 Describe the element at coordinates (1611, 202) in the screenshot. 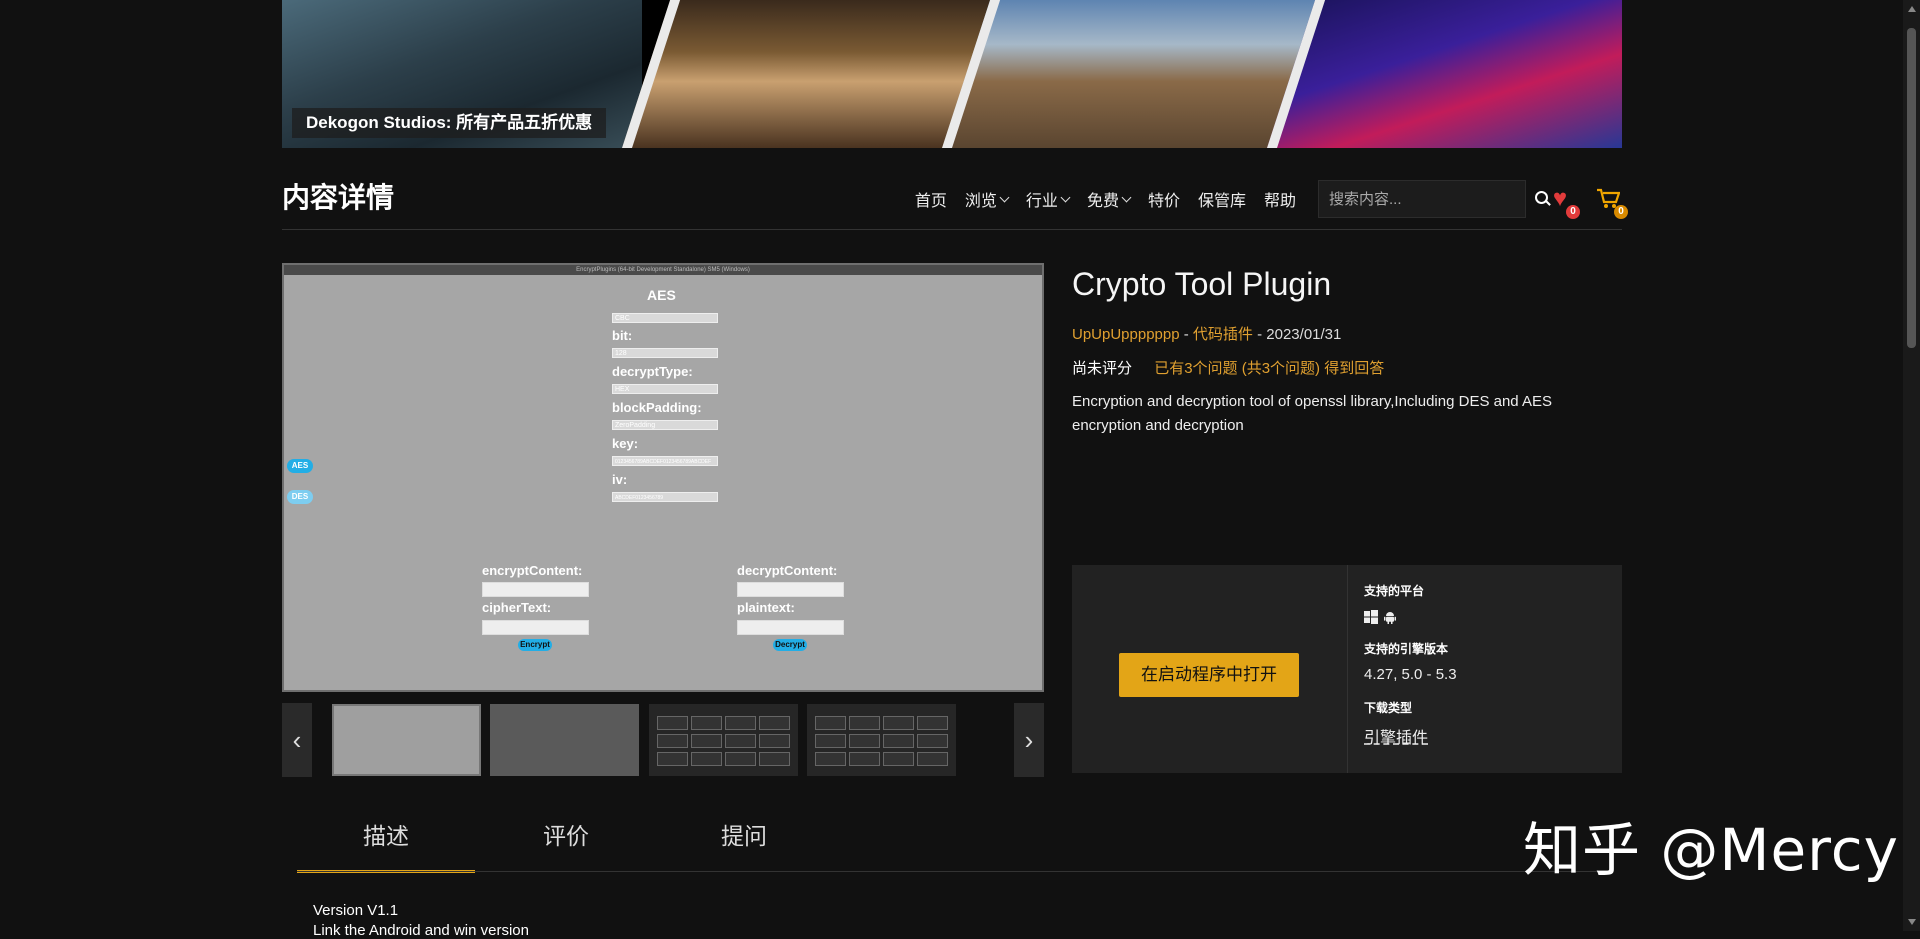

I see `cart-button: 0` at that location.